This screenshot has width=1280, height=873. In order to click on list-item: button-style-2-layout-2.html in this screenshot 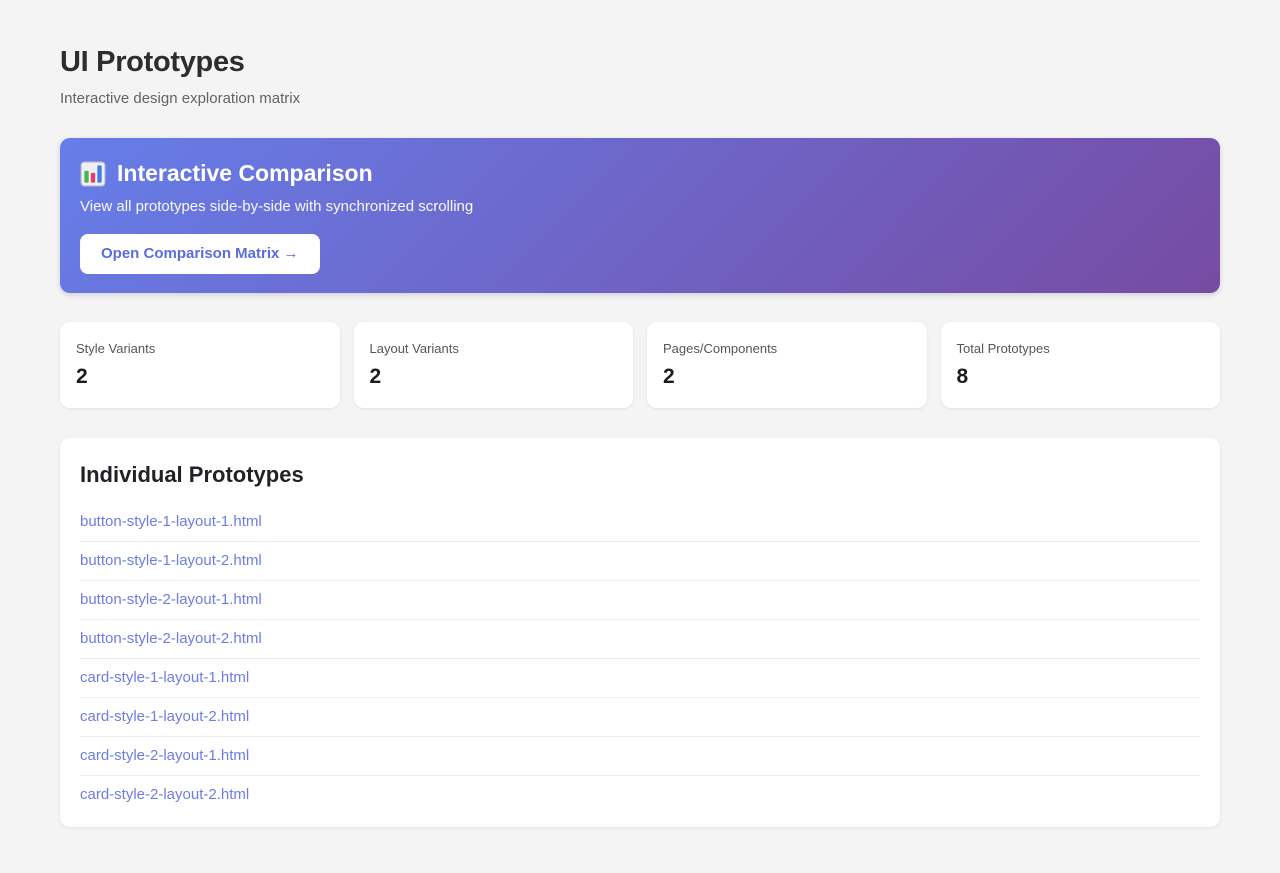, I will do `click(640, 639)`.